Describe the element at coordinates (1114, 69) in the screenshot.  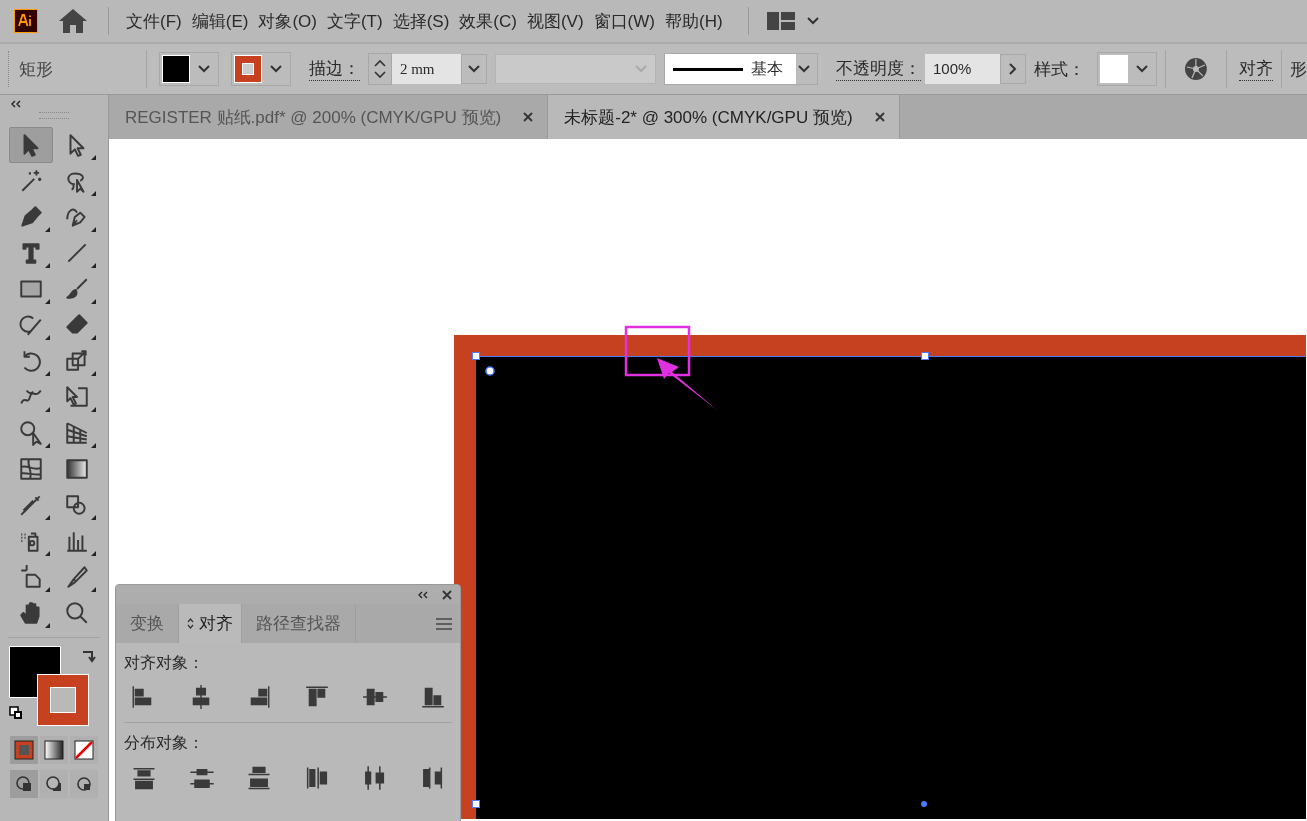
I see `style-swatch` at that location.